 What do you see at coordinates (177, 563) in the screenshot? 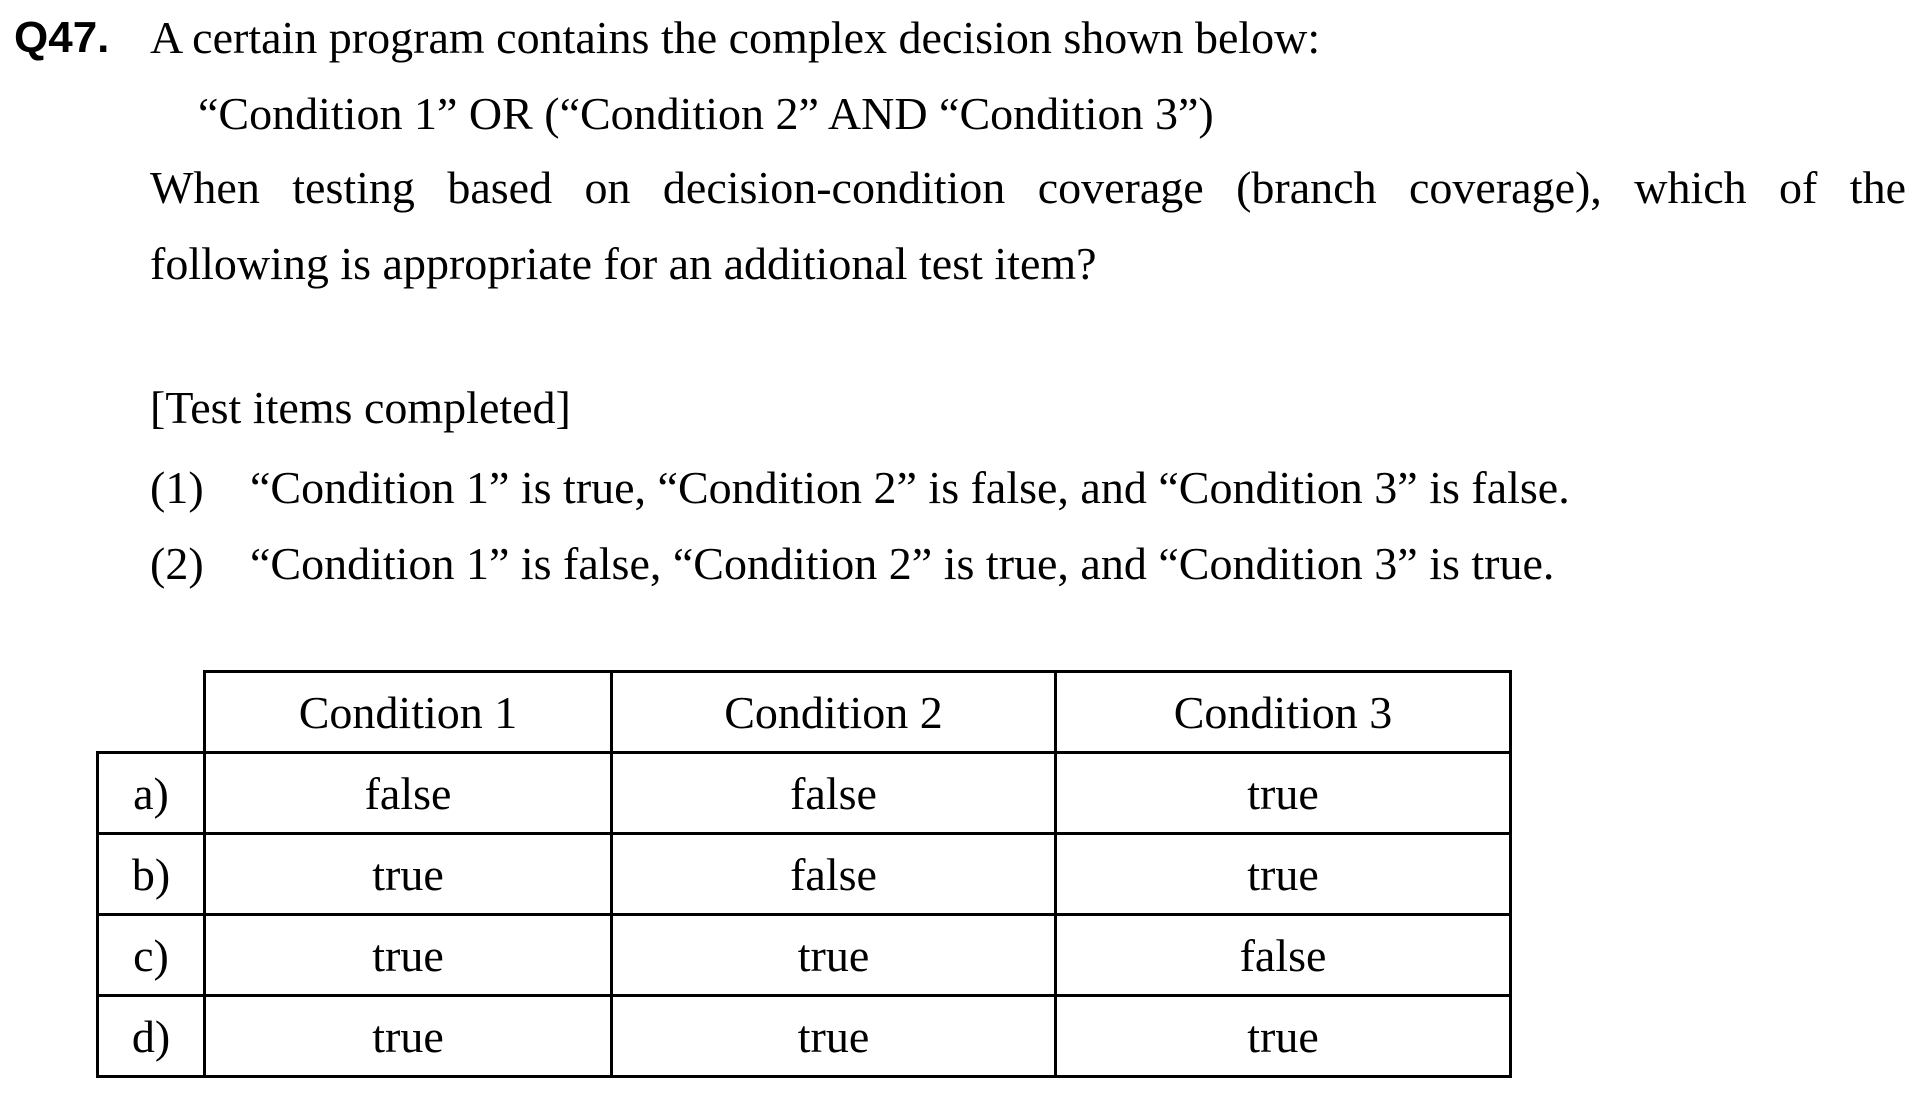
I see `completed-item-2-number: (2)` at bounding box center [177, 563].